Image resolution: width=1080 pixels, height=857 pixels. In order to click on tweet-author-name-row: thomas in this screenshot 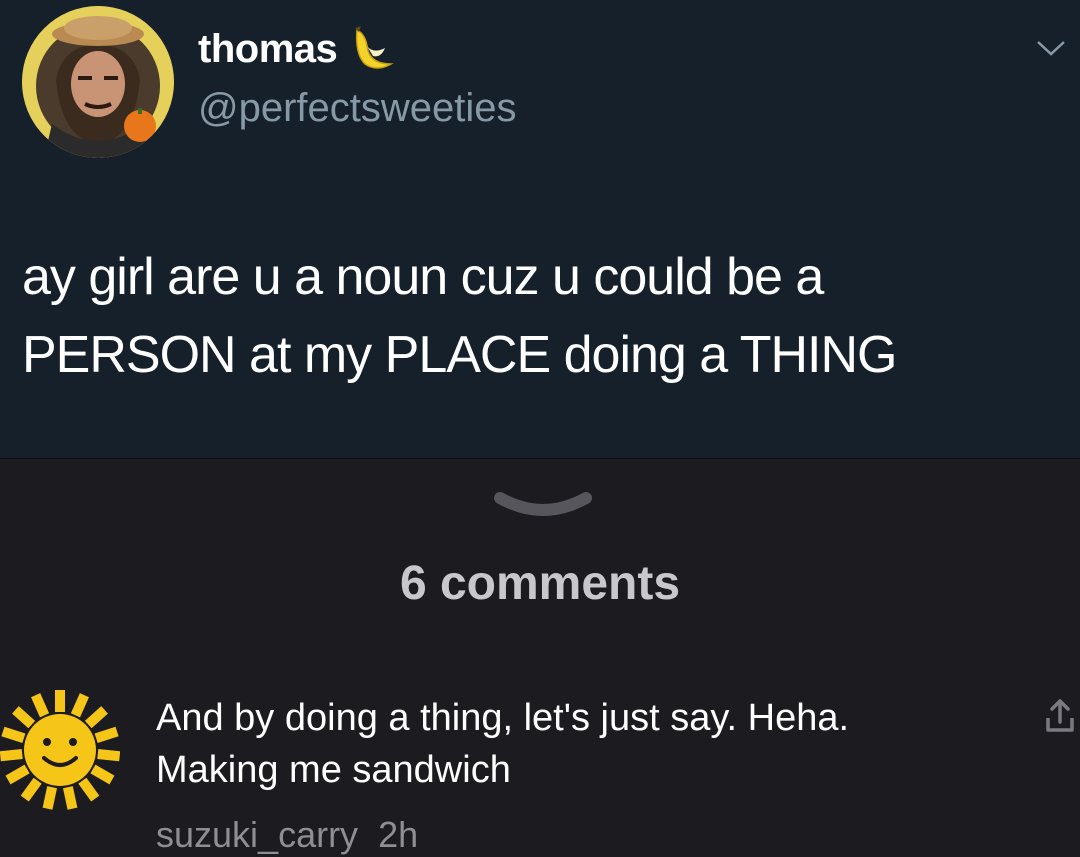, I will do `click(297, 49)`.